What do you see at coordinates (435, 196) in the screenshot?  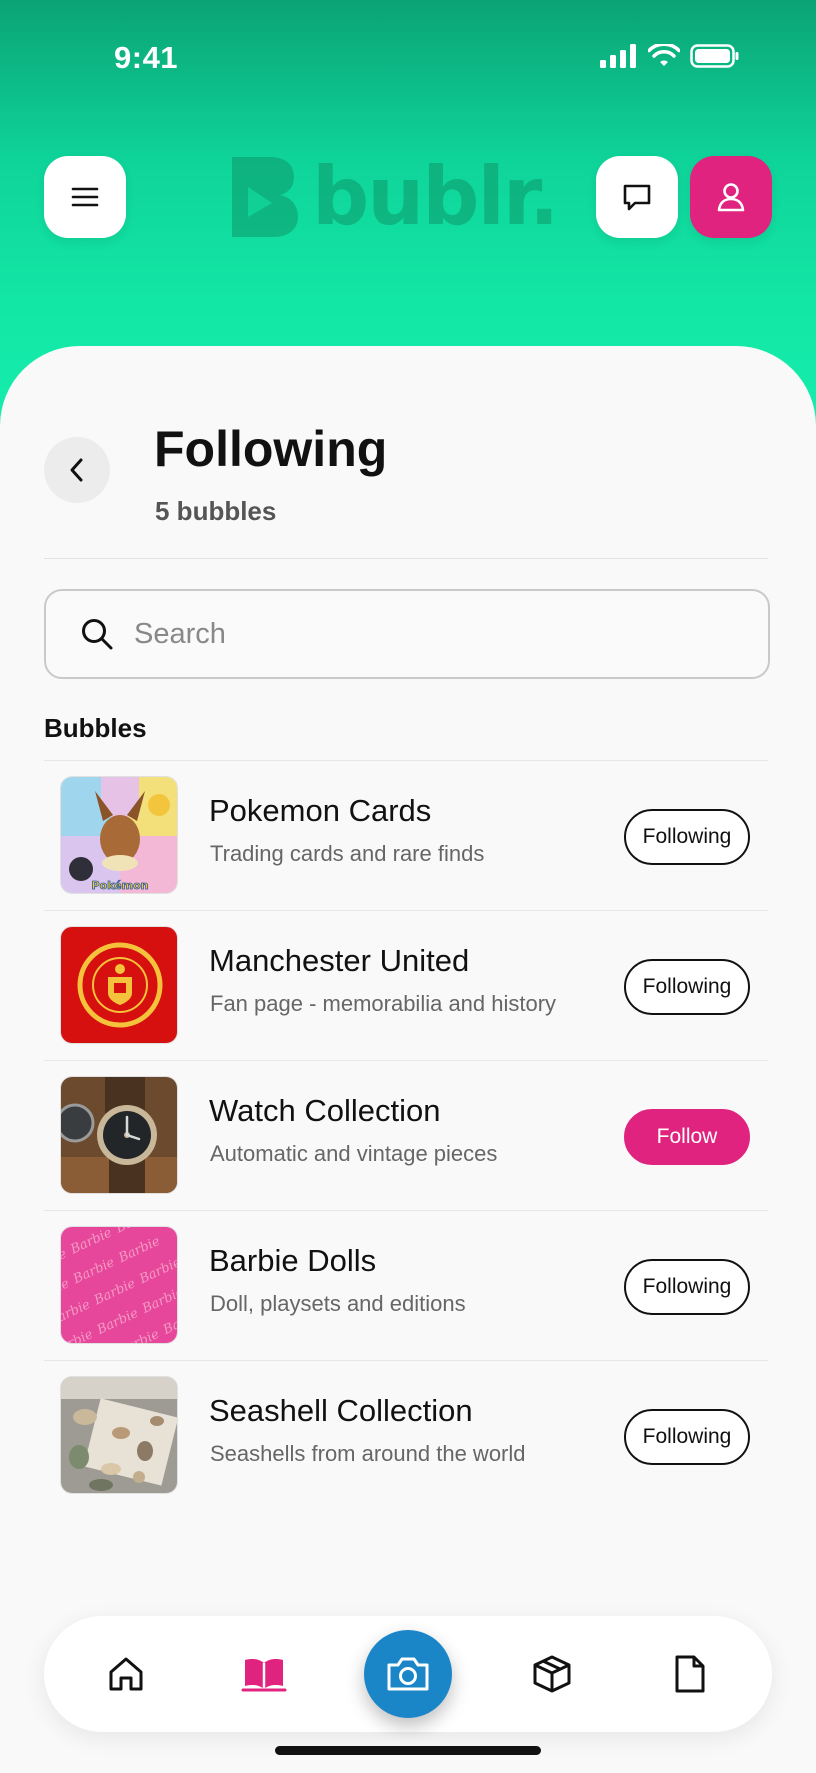 I see `logo-text: bublr.` at bounding box center [435, 196].